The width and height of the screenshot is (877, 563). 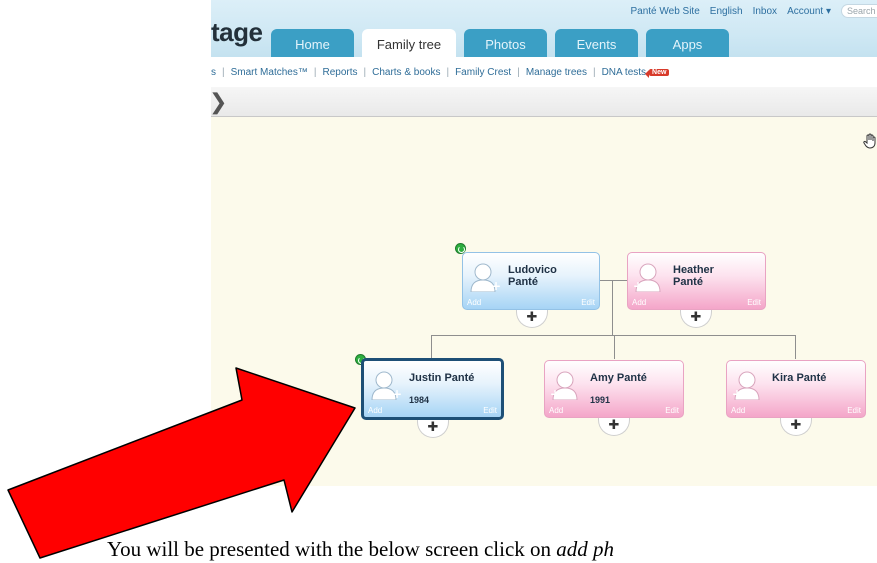 What do you see at coordinates (624, 72) in the screenshot?
I see `subnav-item-dna-tests: DNA tests` at bounding box center [624, 72].